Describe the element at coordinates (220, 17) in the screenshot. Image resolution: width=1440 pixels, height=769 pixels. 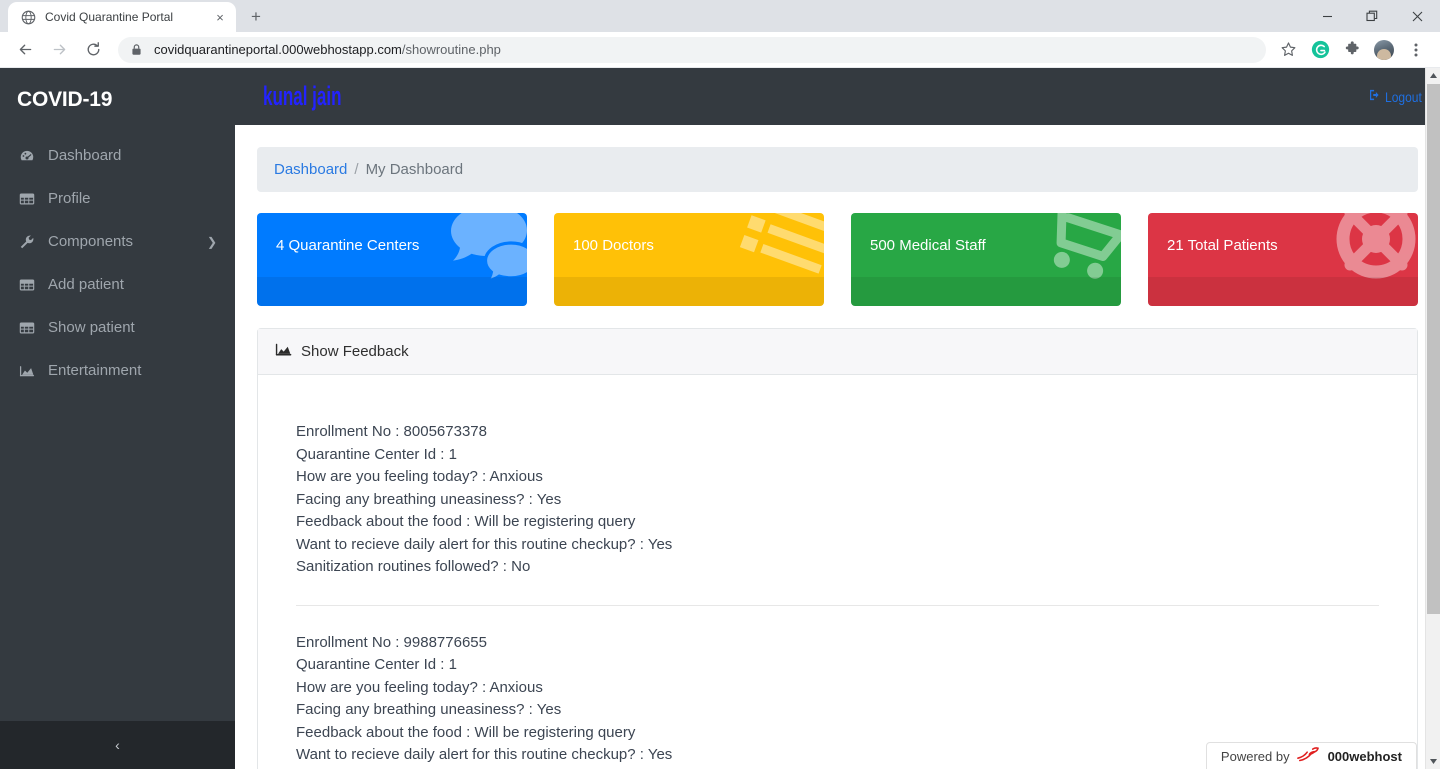
I see `close-icon: ×` at that location.